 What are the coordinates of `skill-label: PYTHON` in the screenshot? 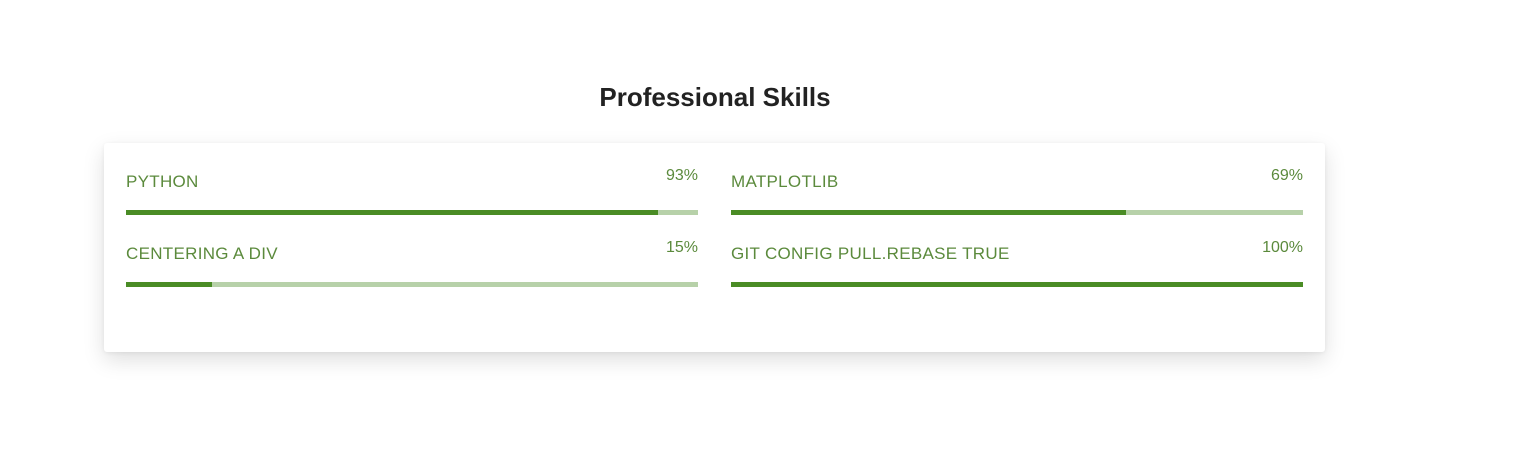 It's located at (162, 181).